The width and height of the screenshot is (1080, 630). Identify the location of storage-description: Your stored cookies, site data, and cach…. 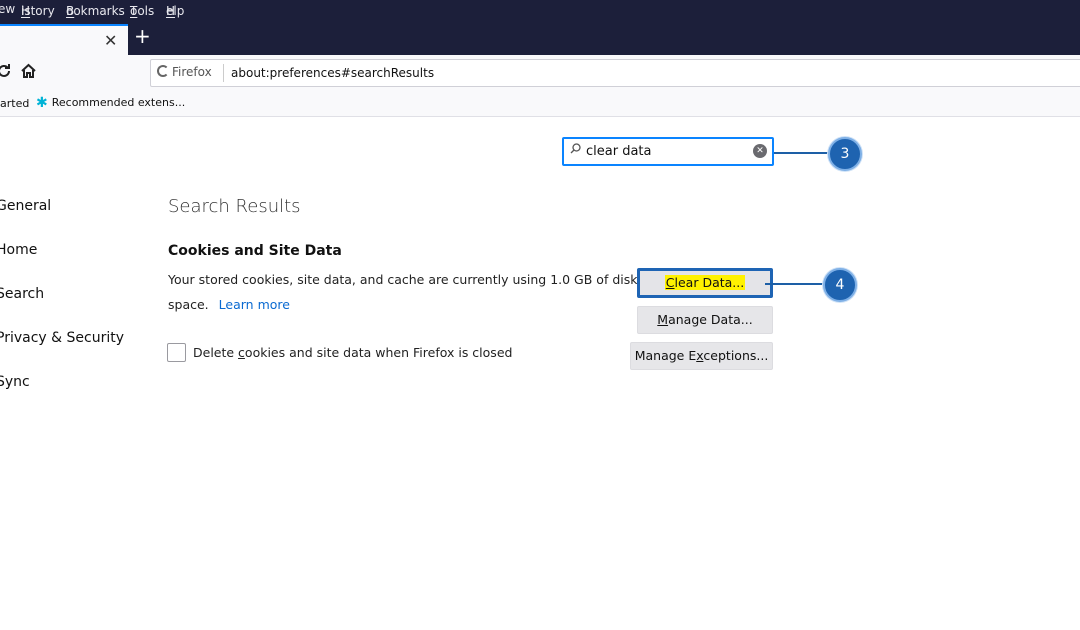
(403, 279).